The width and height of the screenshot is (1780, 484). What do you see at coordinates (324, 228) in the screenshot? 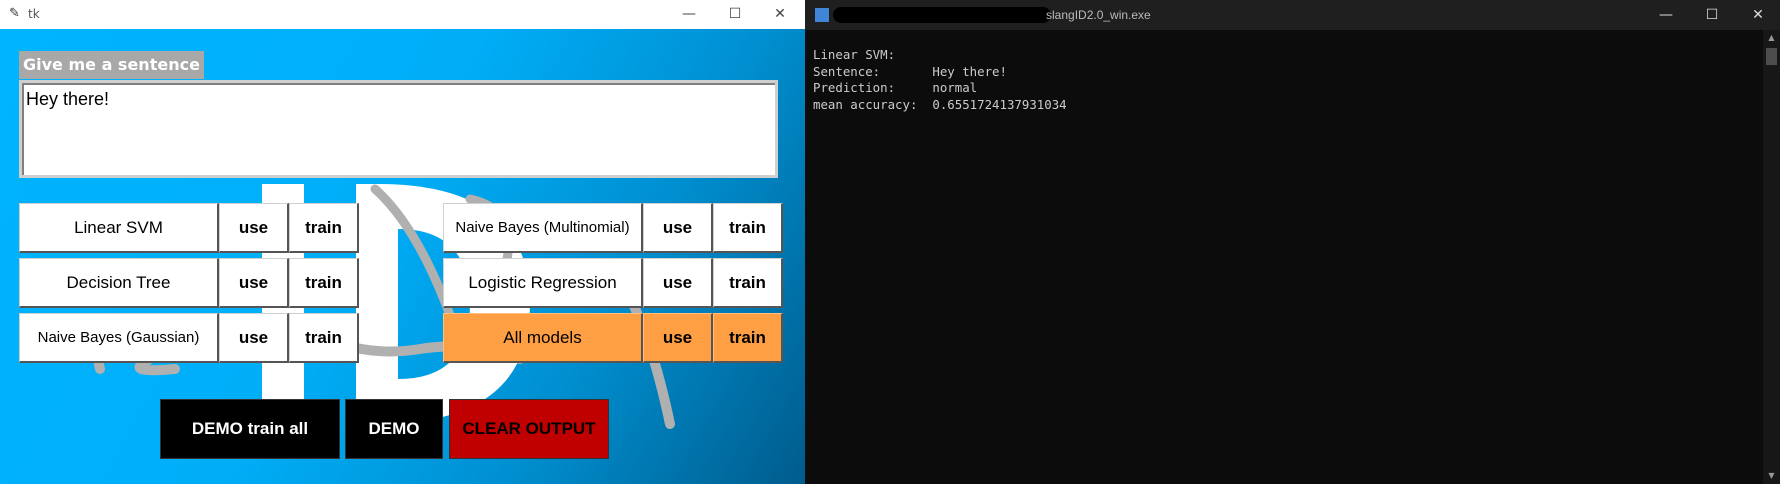
I see `linear-svm-train-button: train` at bounding box center [324, 228].